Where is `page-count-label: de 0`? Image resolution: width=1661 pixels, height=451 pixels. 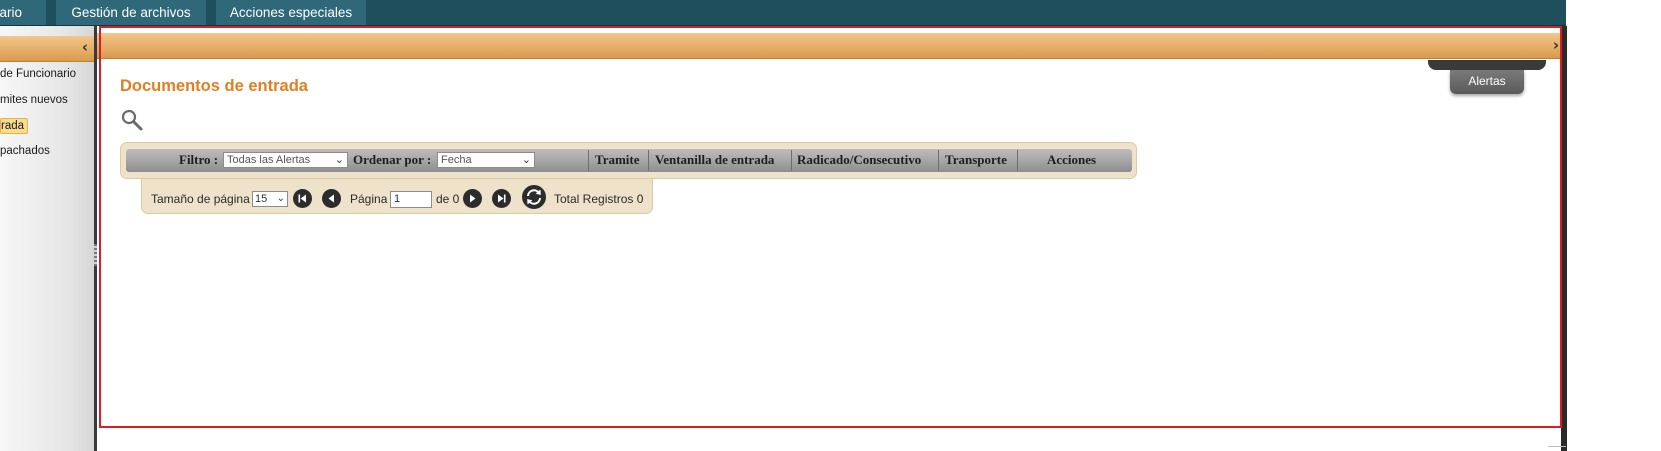 page-count-label: de 0 is located at coordinates (448, 199).